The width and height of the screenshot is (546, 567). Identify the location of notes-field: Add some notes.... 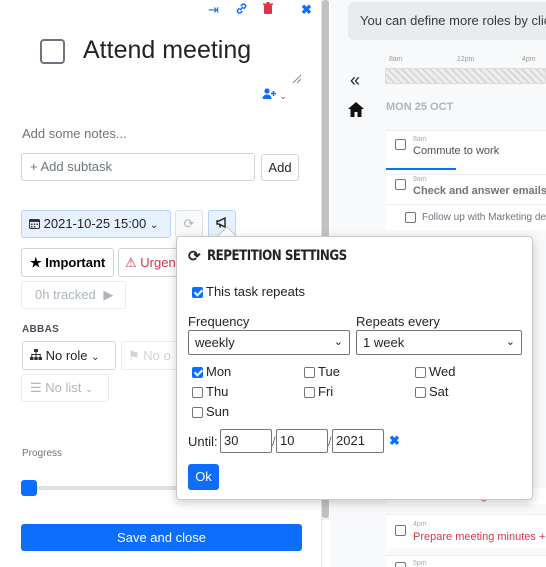
(74, 133).